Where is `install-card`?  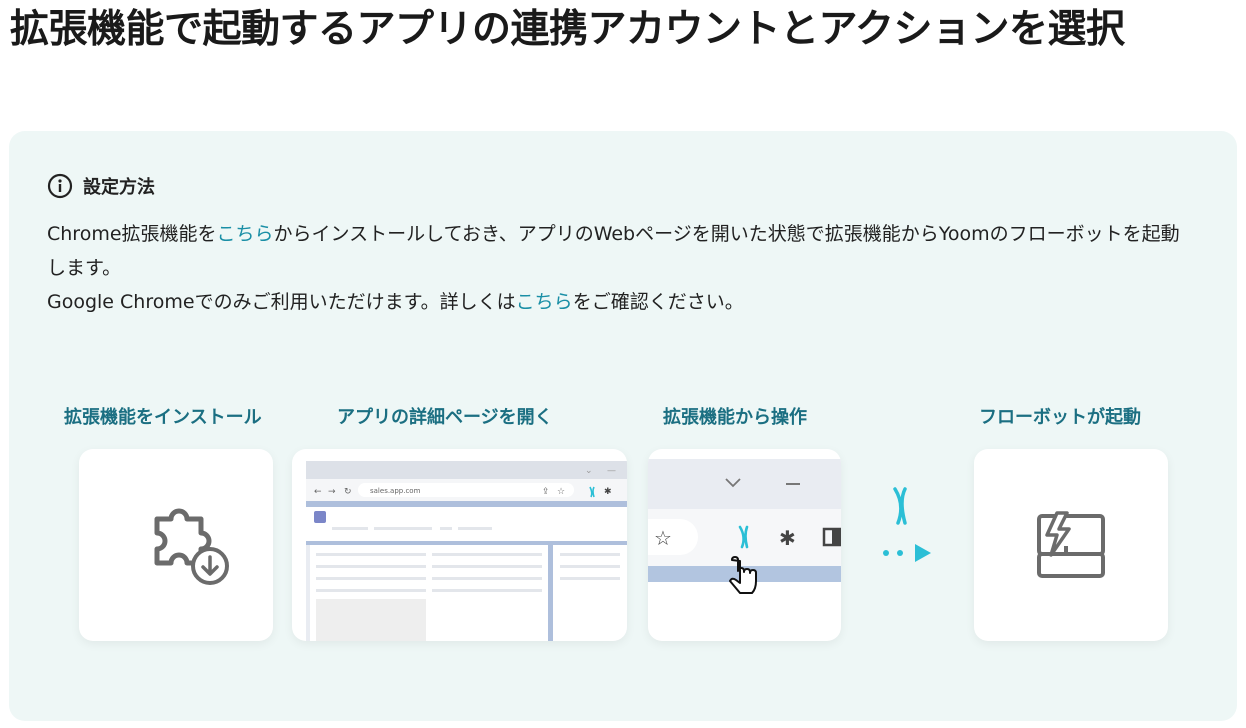 install-card is located at coordinates (176, 545).